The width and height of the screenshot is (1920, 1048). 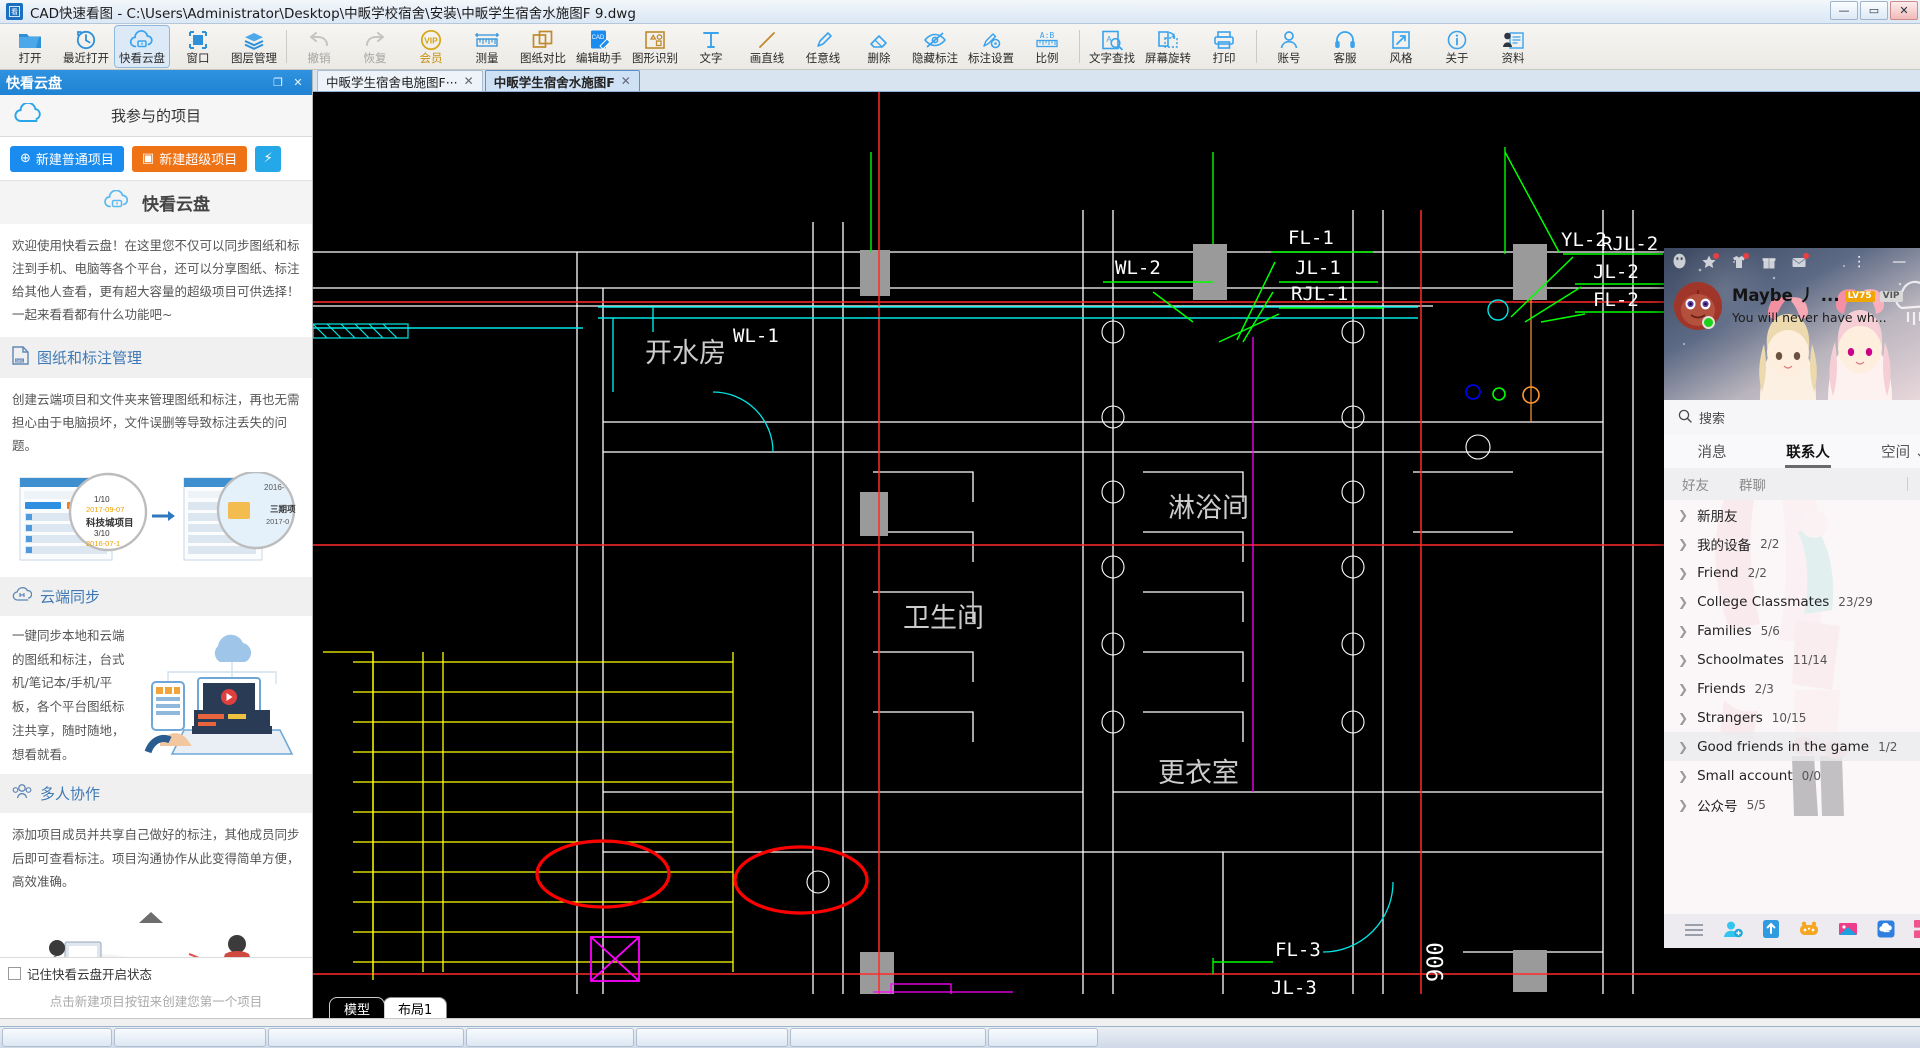 I want to click on qq-floating-window: ⋮ — ✕ Maybe 丿 ... LV75 VIP, so click(x=1792, y=598).